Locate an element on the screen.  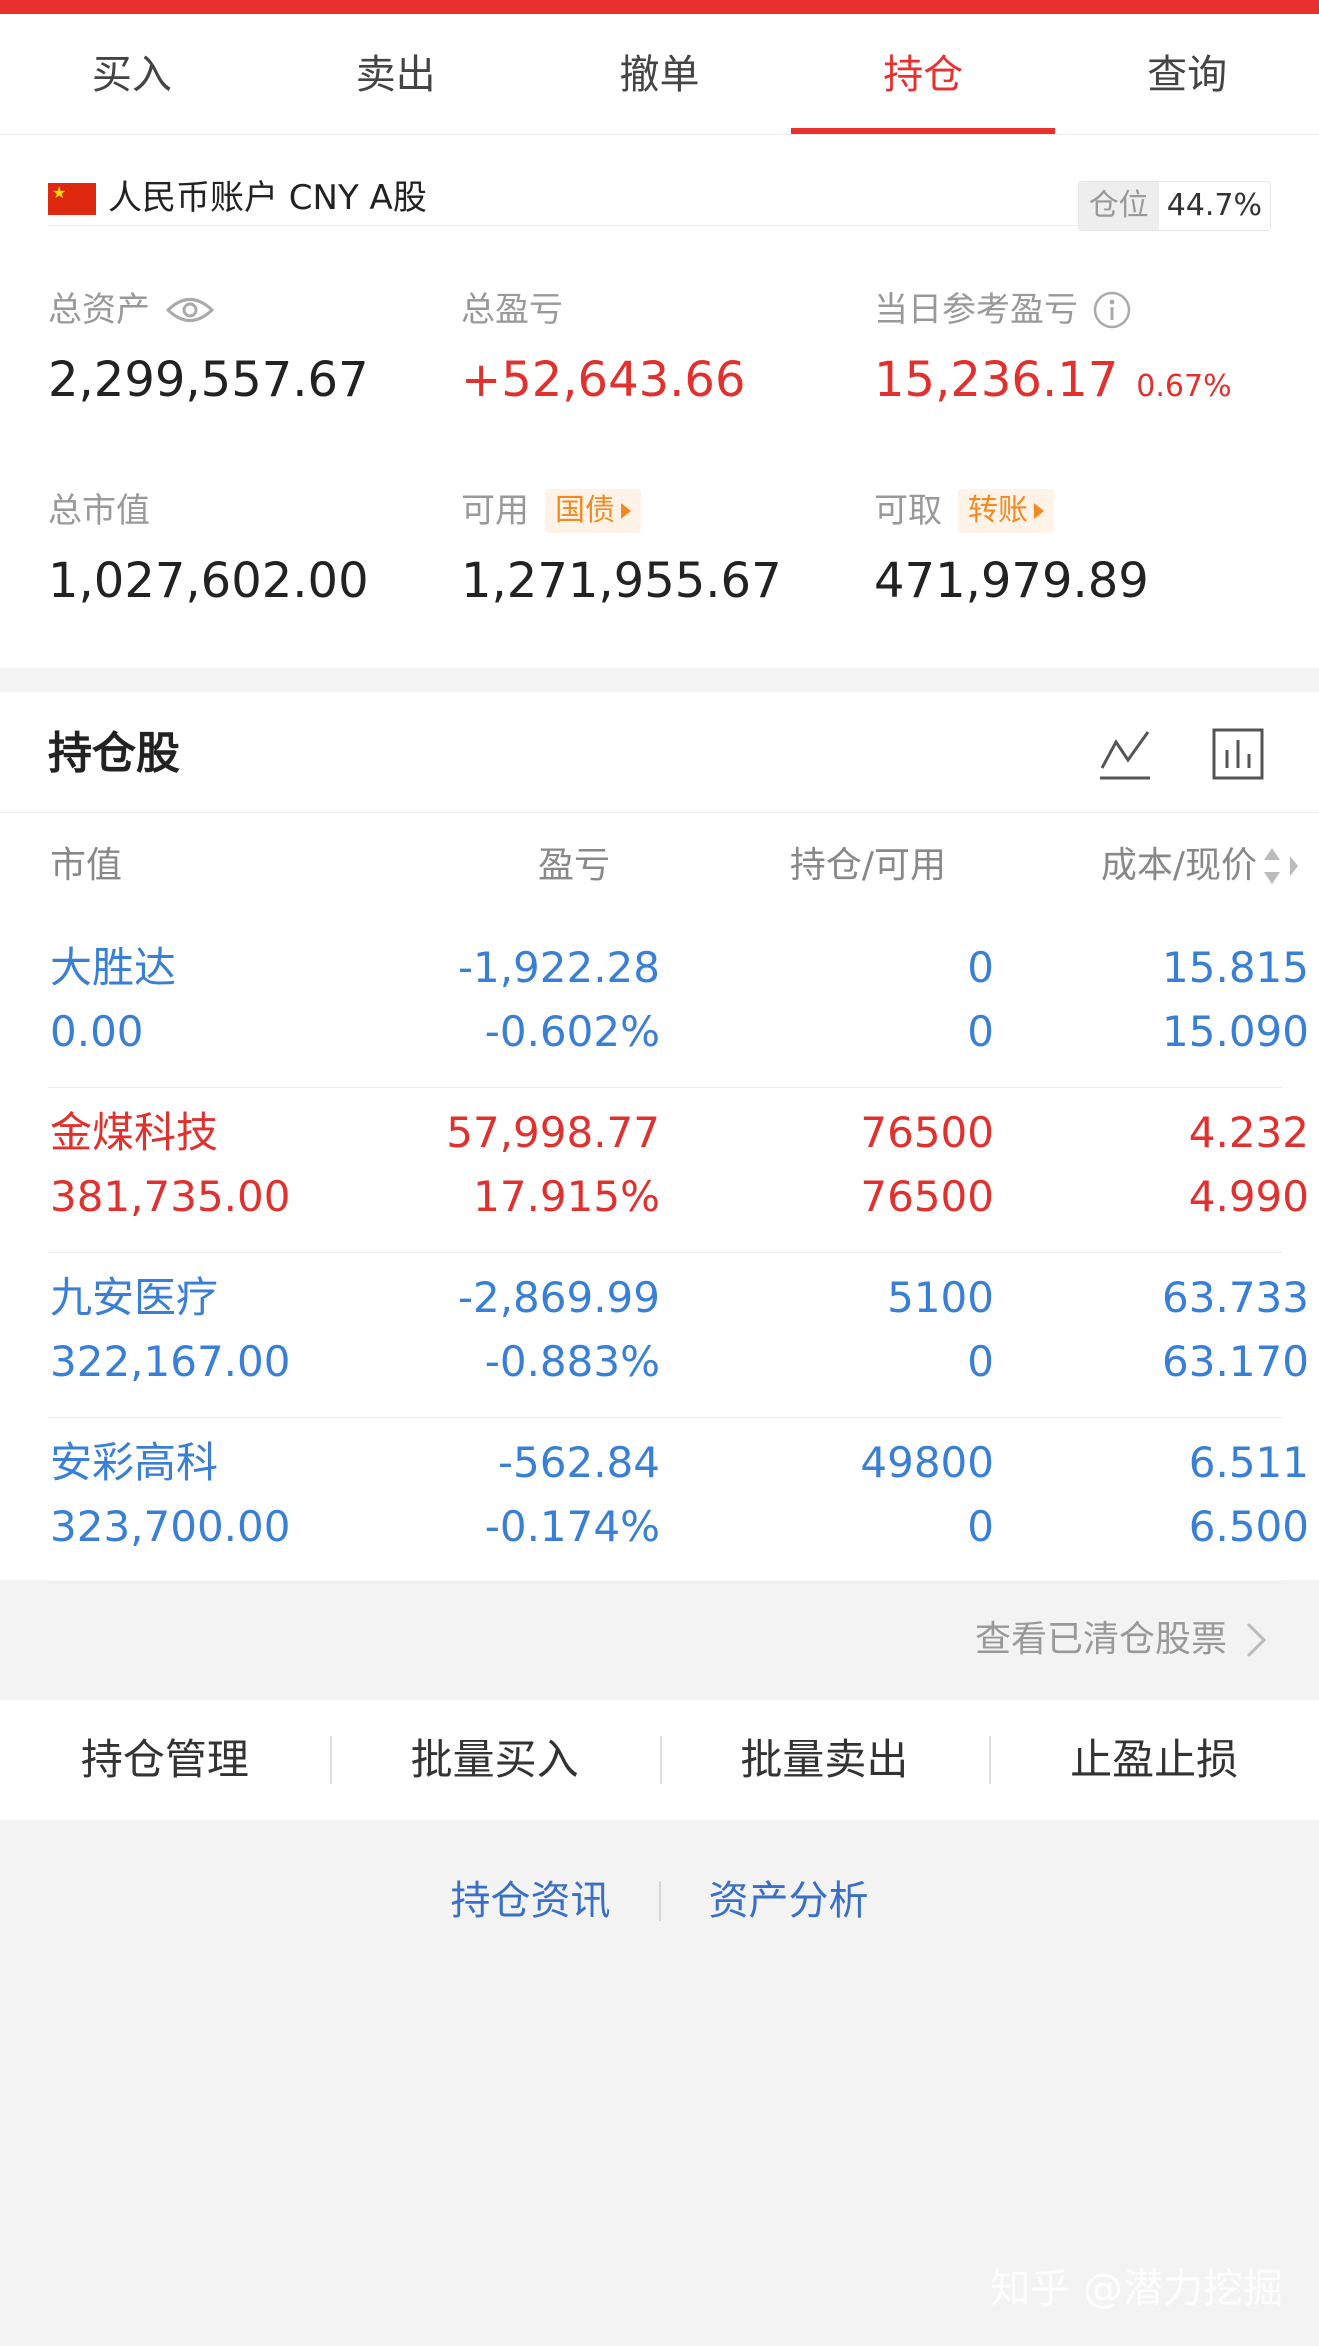
top-status-bar is located at coordinates (659, 7).